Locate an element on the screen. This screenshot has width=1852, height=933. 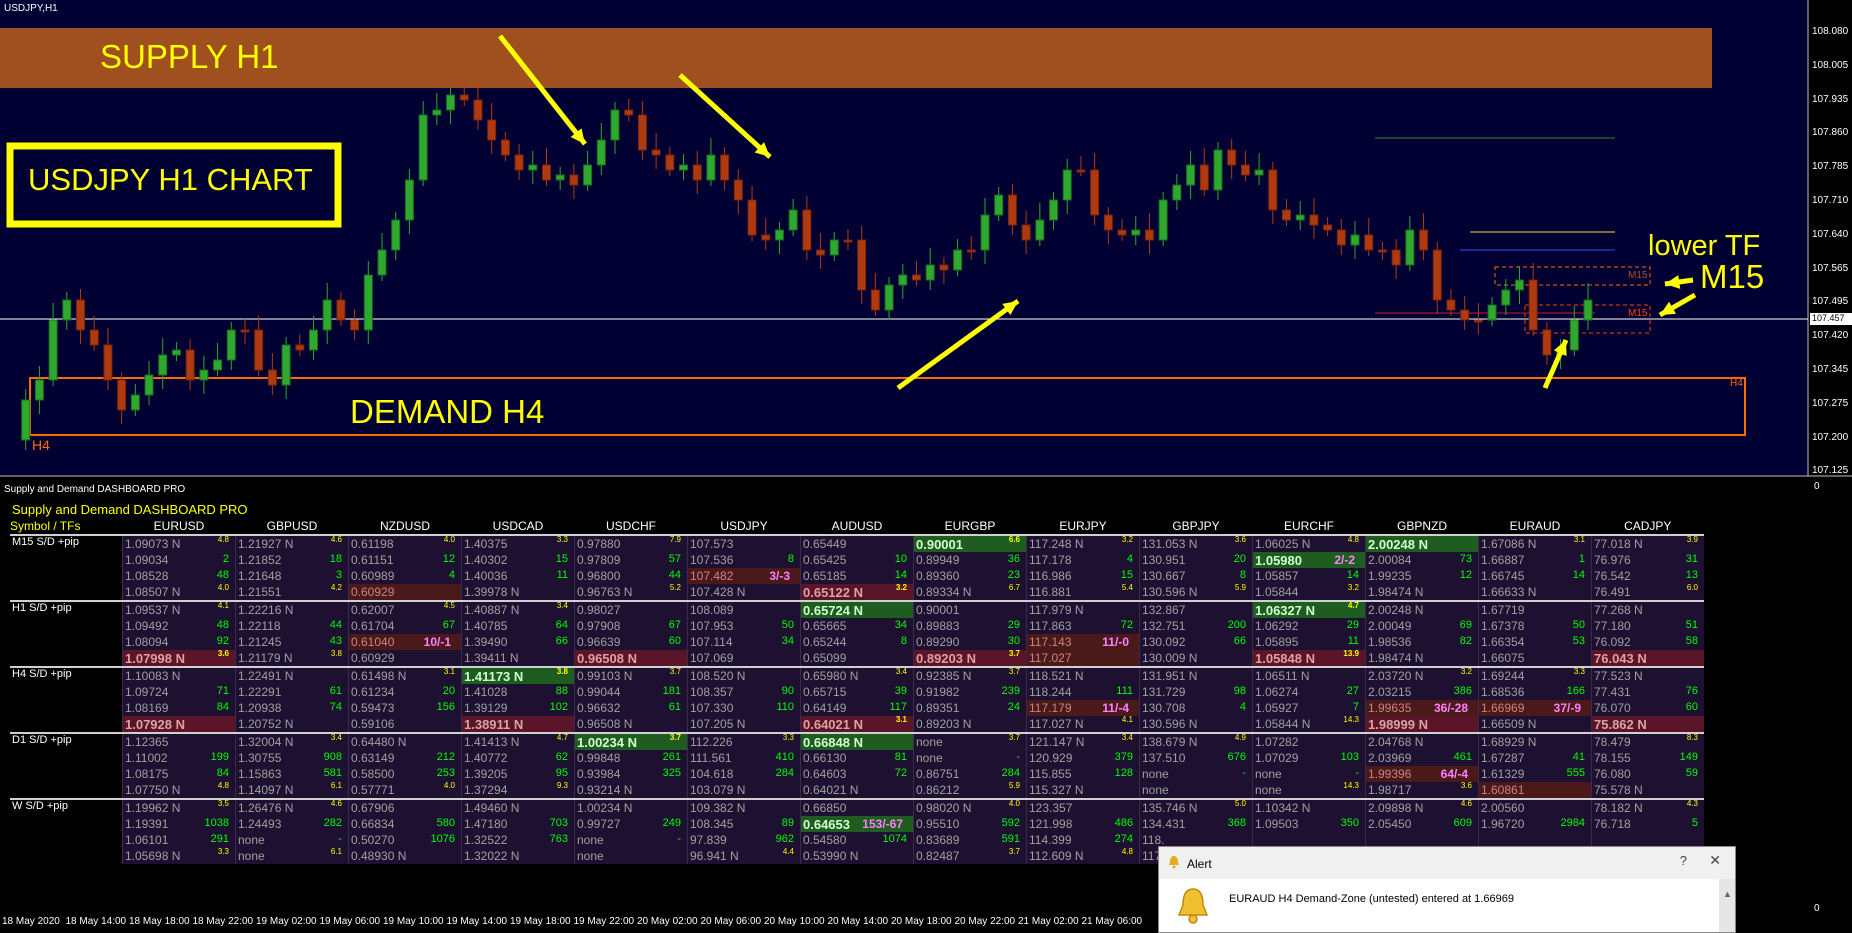
table-cell: 115.327 N is located at coordinates (1083, 790).